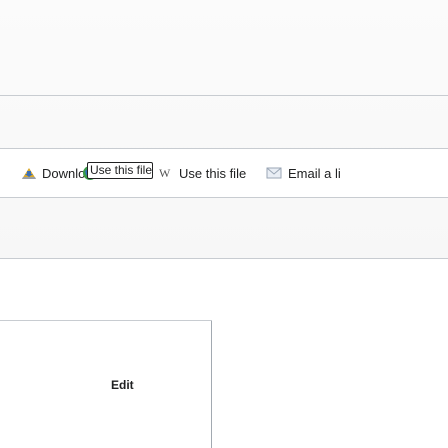 Image resolution: width=448 pixels, height=448 pixels. I want to click on embed-input: Use this file, so click(120, 170).